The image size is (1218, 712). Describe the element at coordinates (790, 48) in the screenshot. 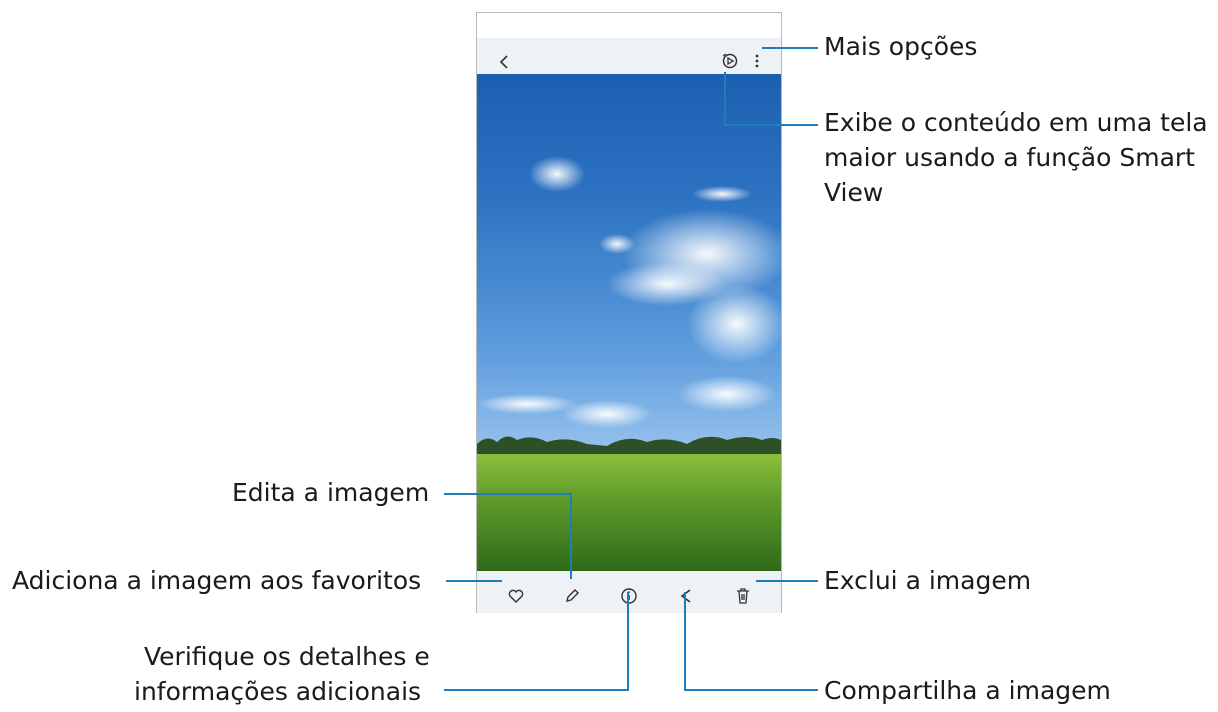

I see `callout-line-more-options` at that location.